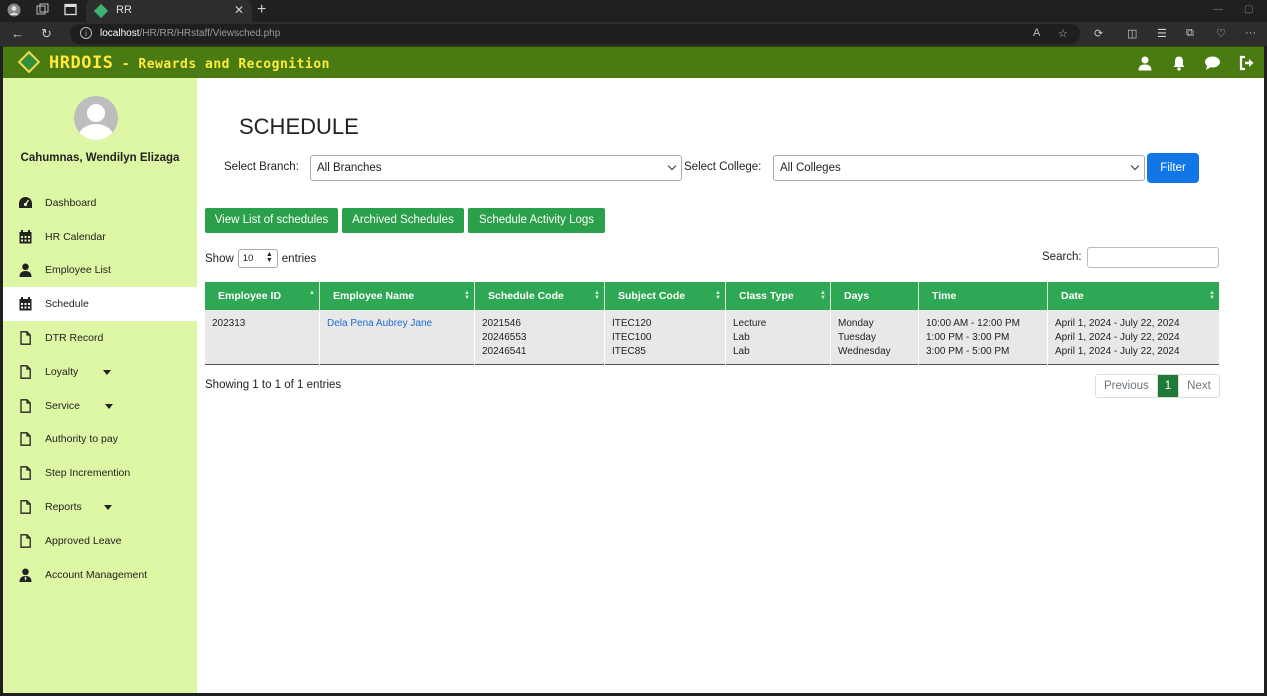 This screenshot has height=696, width=1267. I want to click on browser-tab: RR ✕, so click(169, 11).